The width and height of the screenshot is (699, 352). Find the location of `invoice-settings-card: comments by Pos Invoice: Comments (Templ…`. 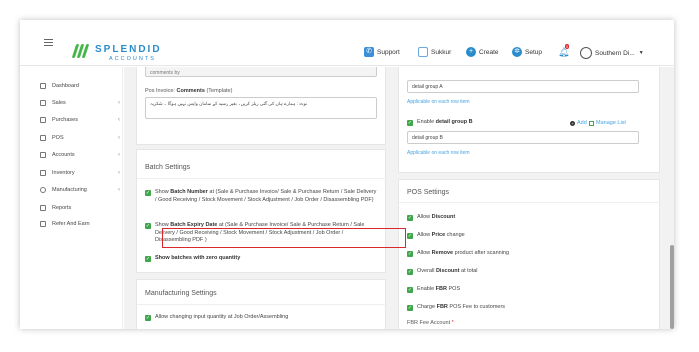

invoice-settings-card: comments by Pos Invoice: Comments (Templ… is located at coordinates (261, 106).